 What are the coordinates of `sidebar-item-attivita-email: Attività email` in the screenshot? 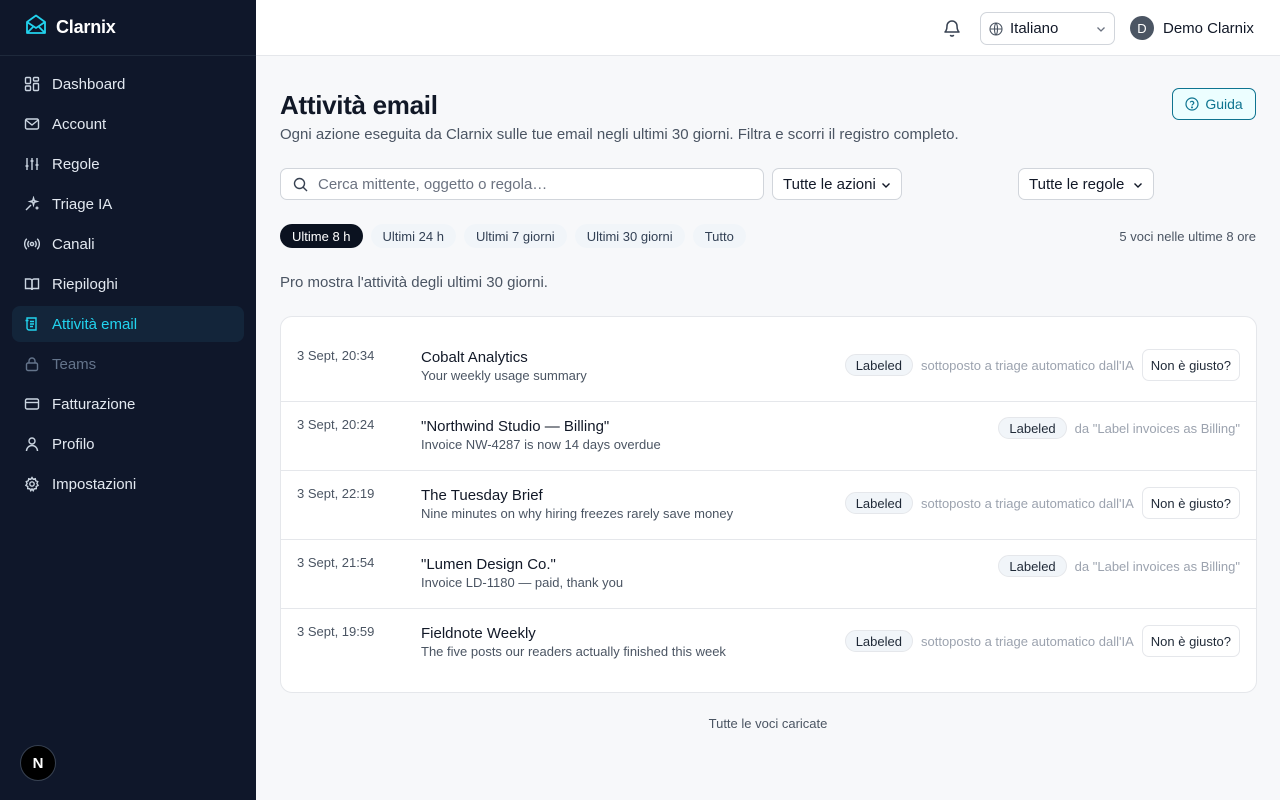 It's located at (128, 324).